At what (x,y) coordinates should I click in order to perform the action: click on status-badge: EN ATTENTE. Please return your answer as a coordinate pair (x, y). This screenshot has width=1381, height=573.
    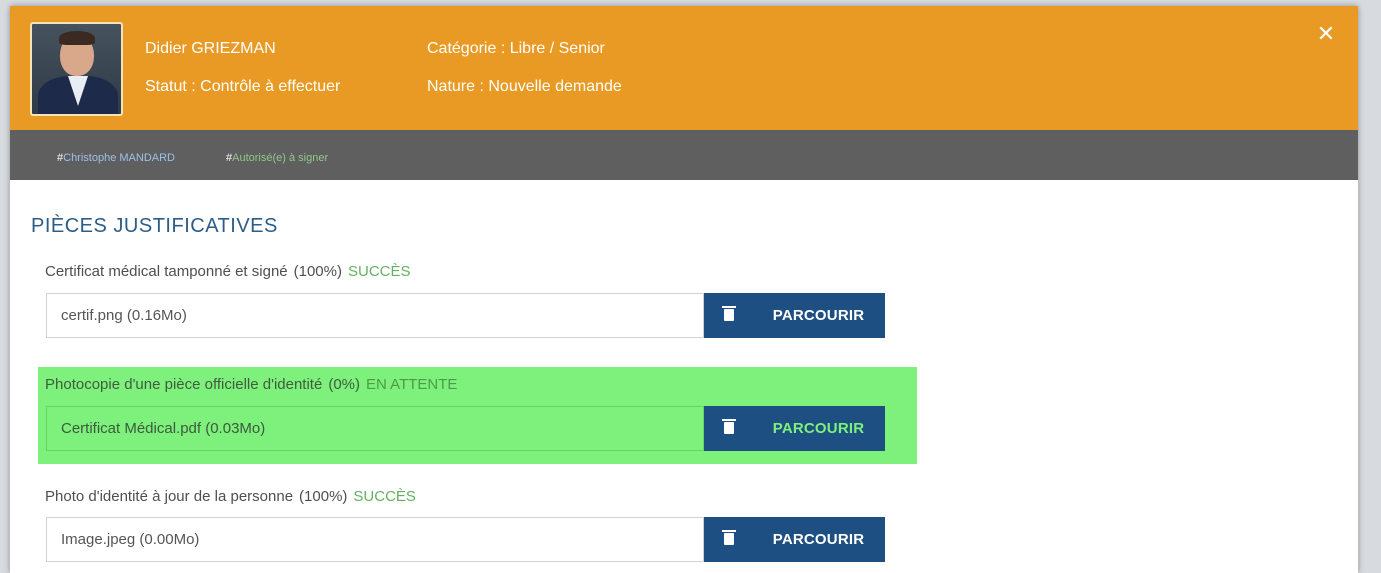
    Looking at the image, I should click on (412, 384).